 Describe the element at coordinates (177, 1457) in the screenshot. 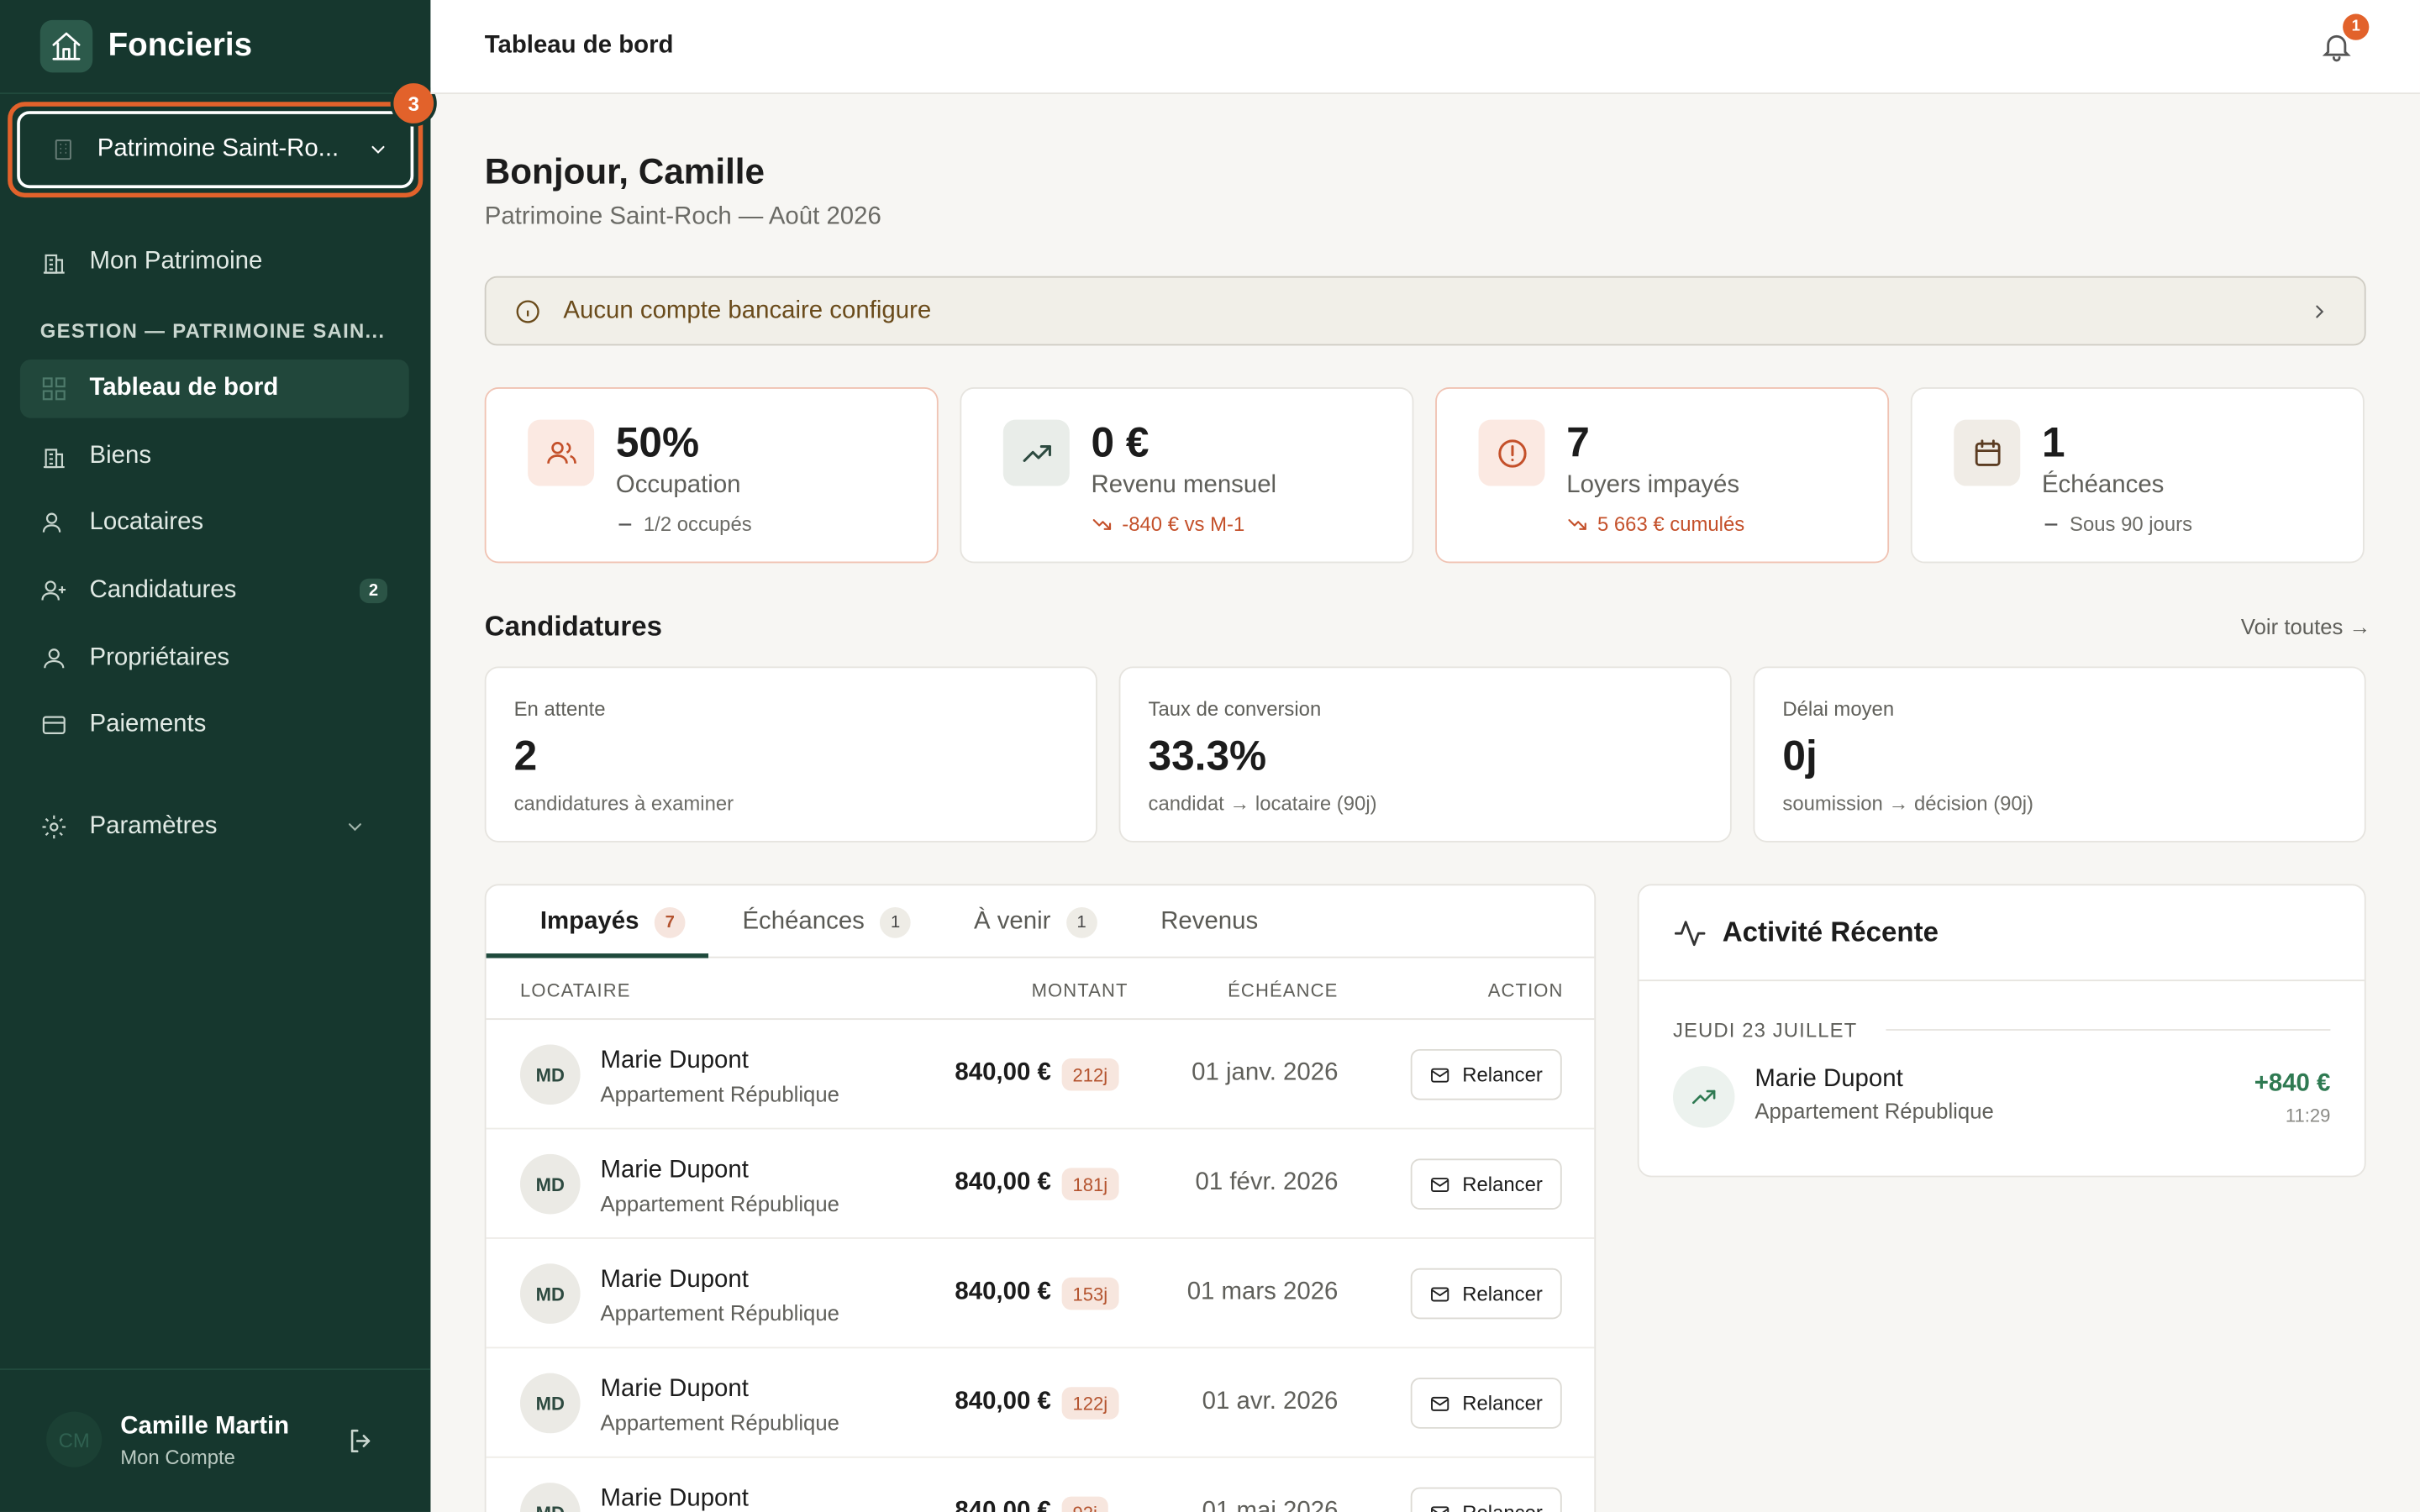

I see `account-link: Mon Compte` at that location.